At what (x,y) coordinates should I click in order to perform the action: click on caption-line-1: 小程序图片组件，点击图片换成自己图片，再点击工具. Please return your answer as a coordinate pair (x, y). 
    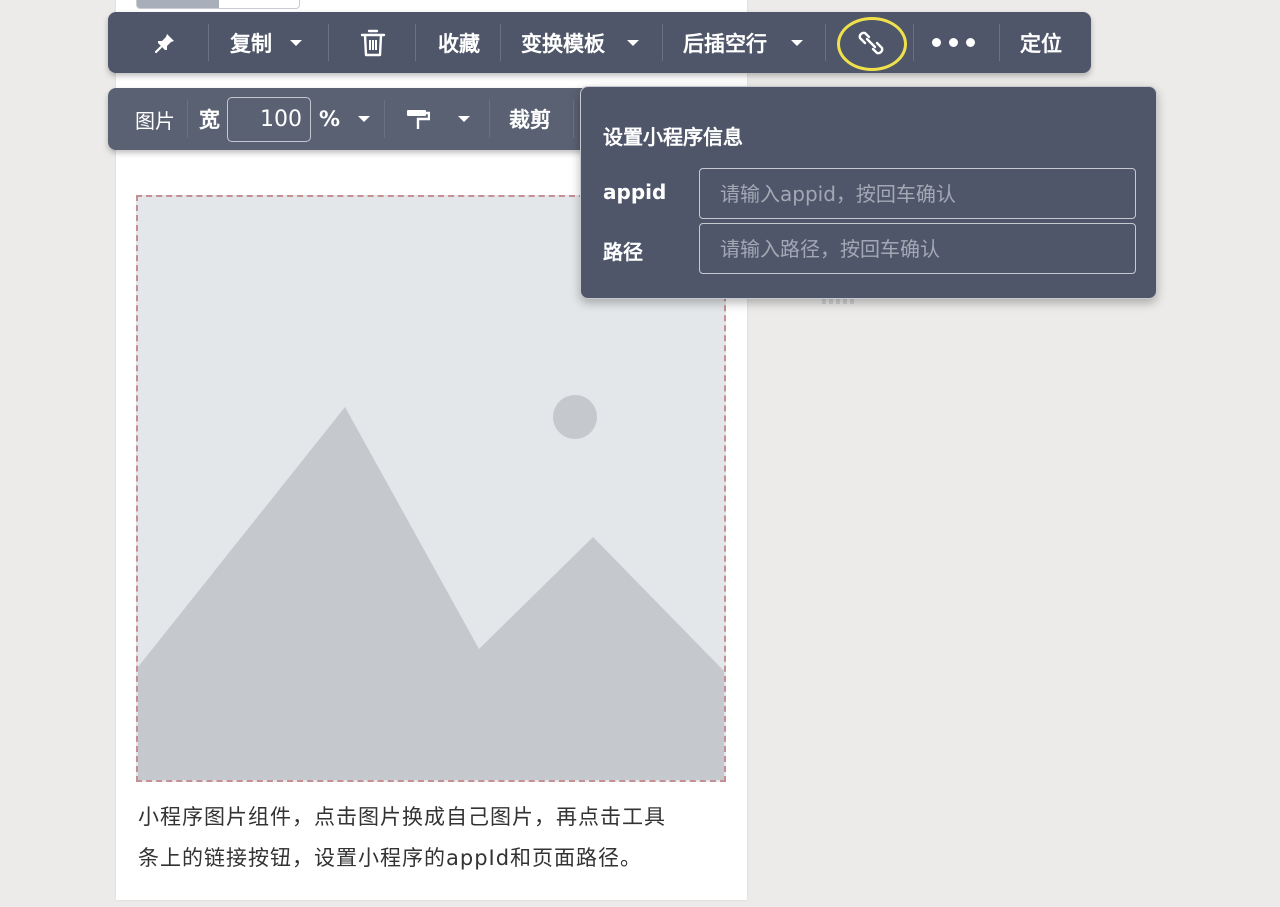
    Looking at the image, I should click on (402, 817).